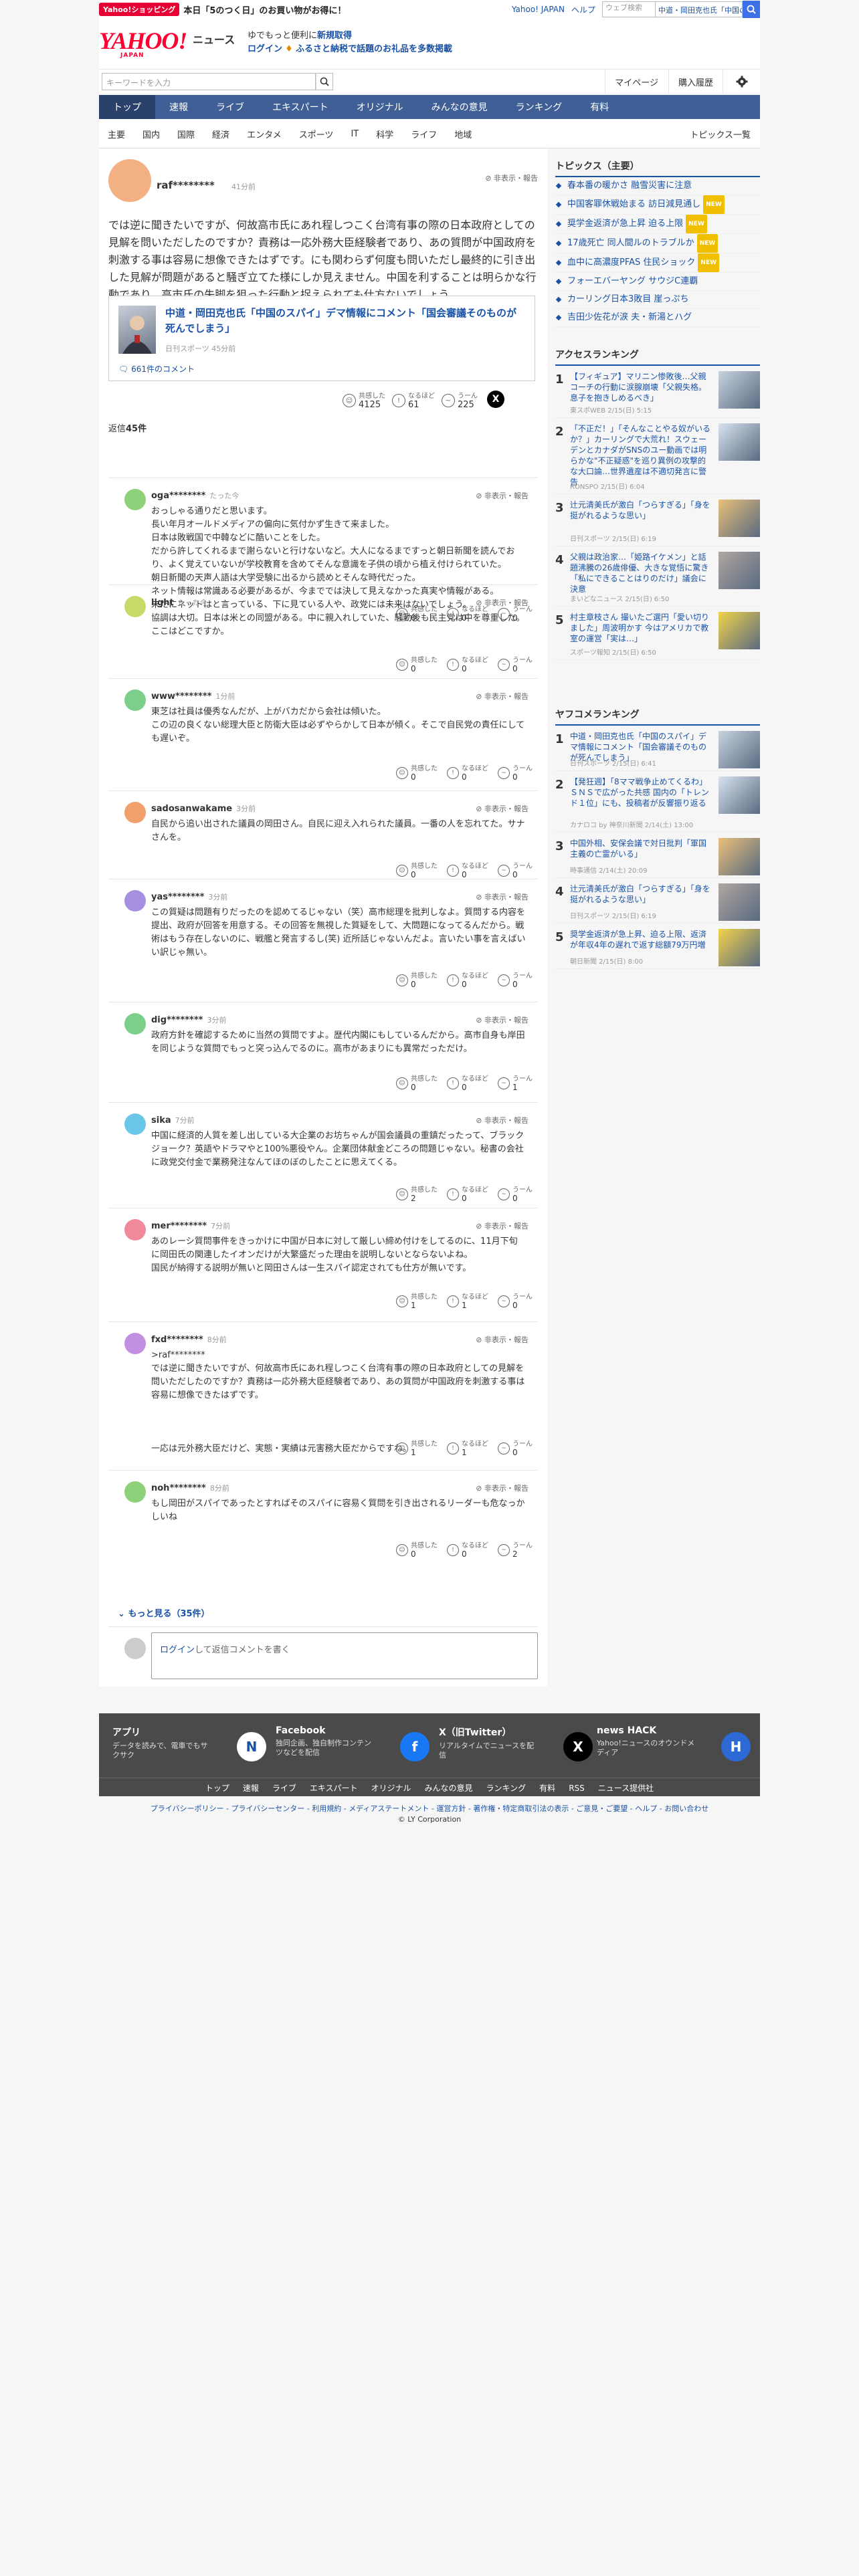 The image size is (859, 2576). Describe the element at coordinates (540, 107) in the screenshot. I see `nav-ranking: ランキング` at that location.